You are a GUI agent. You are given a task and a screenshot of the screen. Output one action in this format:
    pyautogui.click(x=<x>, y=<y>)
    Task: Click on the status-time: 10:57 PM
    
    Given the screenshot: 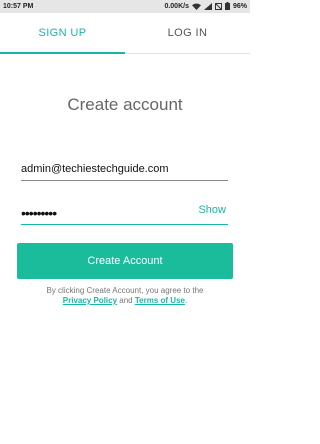 What is the action you would take?
    pyautogui.click(x=18, y=6)
    